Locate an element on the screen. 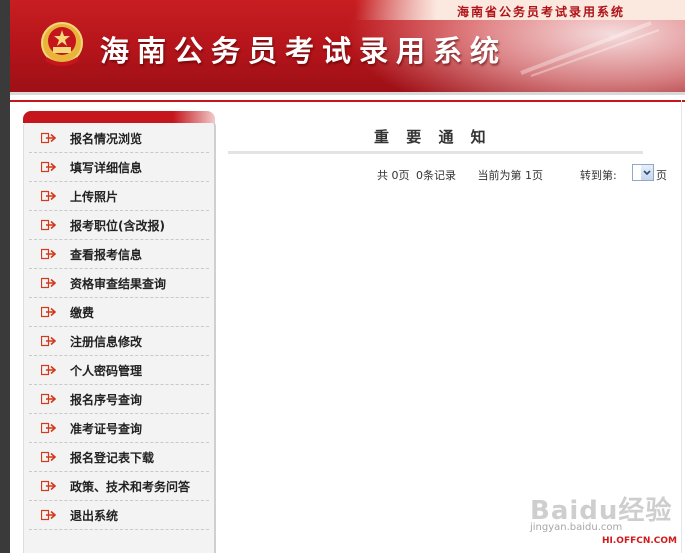 Image resolution: width=685 pixels, height=553 pixels. sidebar-item-admission-ticket: 准考证号查询 is located at coordinates (119, 428).